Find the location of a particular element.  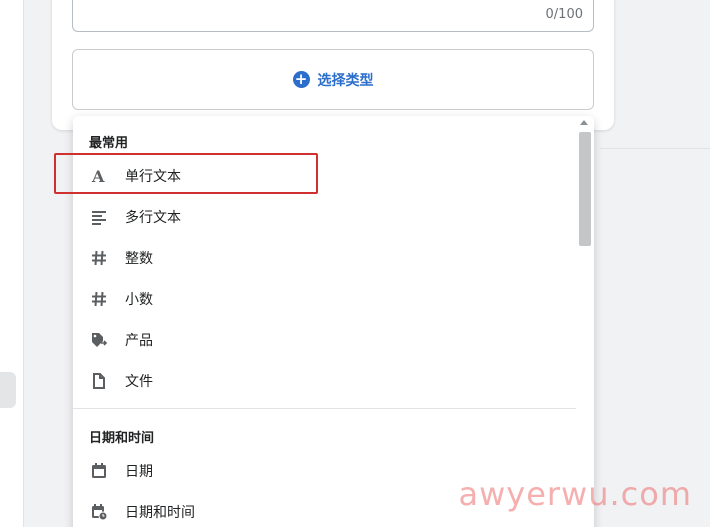

option-label: 小数 is located at coordinates (139, 299).